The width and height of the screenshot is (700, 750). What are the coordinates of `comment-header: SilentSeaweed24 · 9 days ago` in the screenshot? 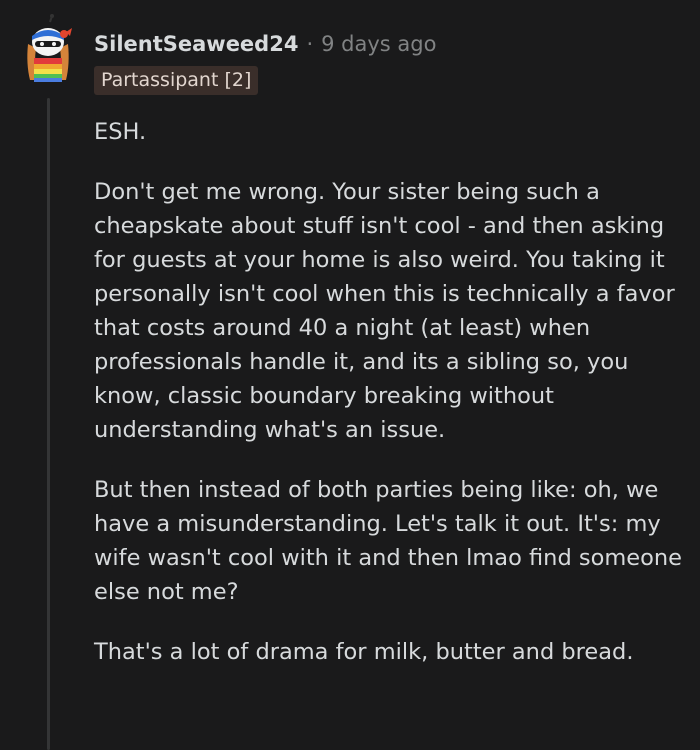 It's located at (265, 44).